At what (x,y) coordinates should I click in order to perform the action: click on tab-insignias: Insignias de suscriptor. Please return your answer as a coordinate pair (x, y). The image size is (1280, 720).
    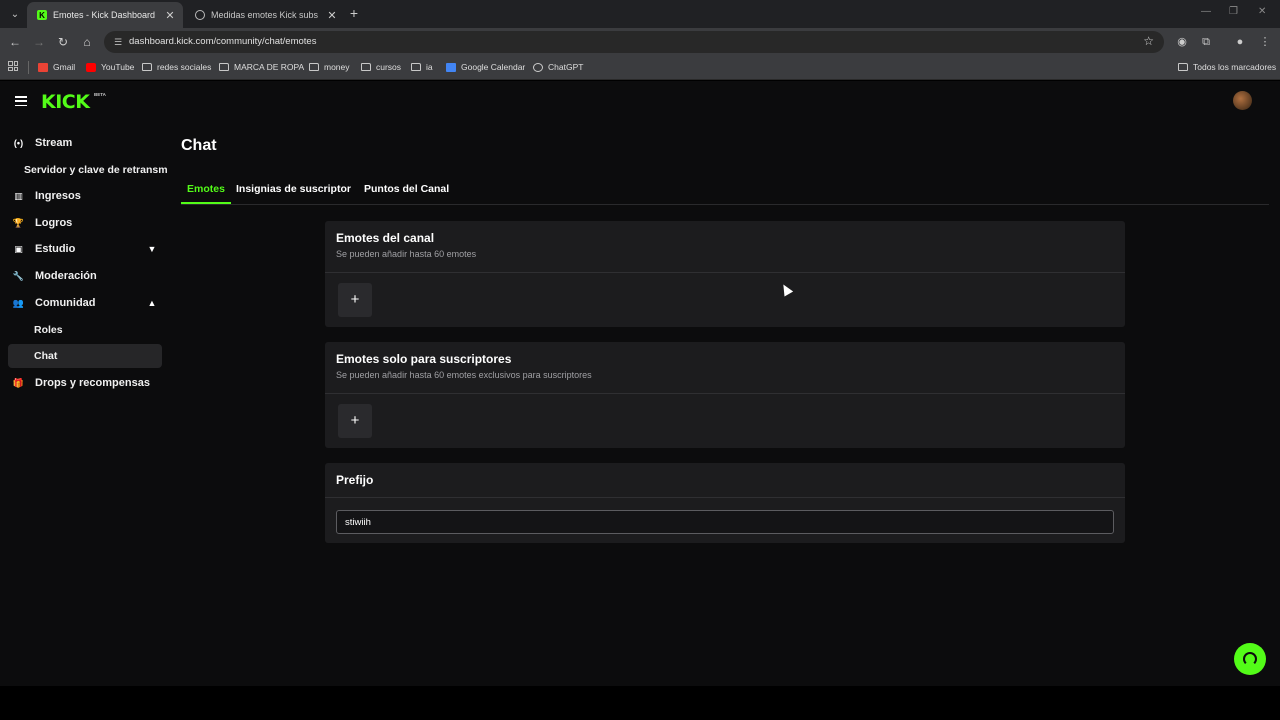
    Looking at the image, I should click on (293, 193).